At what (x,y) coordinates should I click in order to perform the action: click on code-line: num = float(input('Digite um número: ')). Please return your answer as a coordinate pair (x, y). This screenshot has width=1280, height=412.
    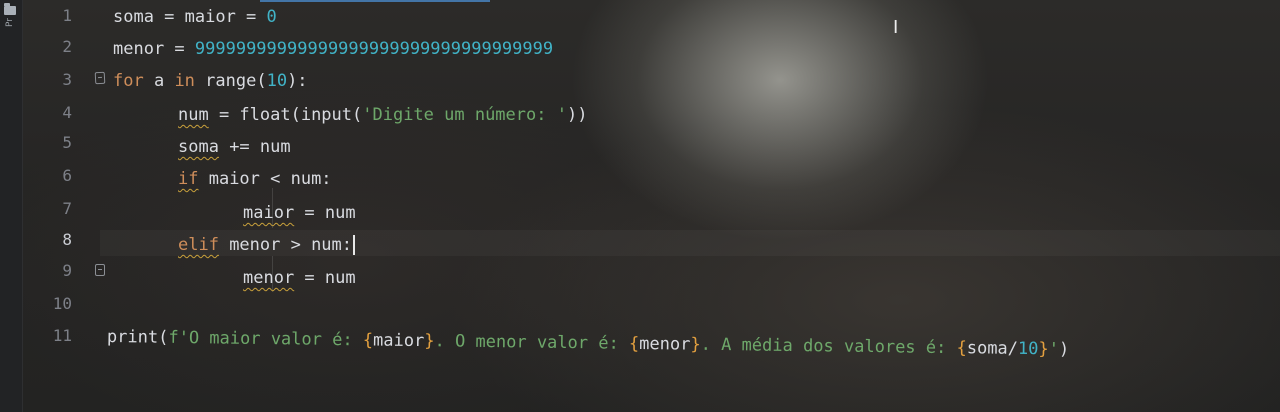
    Looking at the image, I should click on (382, 115).